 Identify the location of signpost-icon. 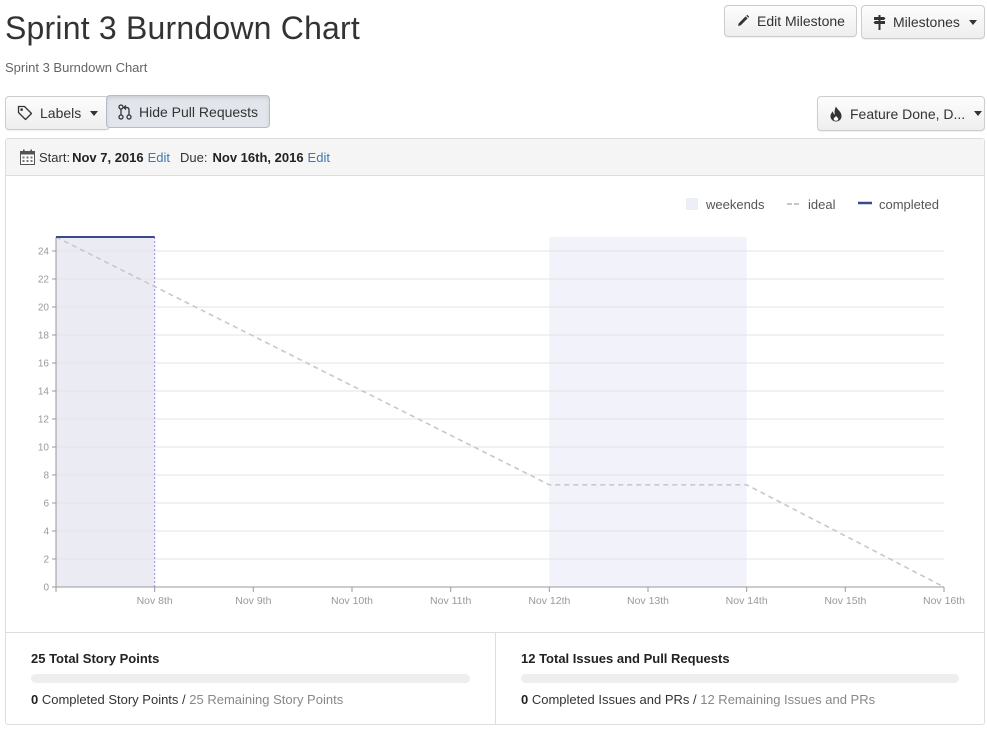
(879, 22).